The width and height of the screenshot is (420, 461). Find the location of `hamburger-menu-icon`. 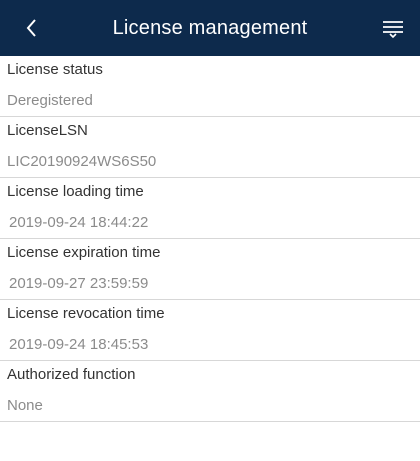

hamburger-menu-icon is located at coordinates (393, 30).